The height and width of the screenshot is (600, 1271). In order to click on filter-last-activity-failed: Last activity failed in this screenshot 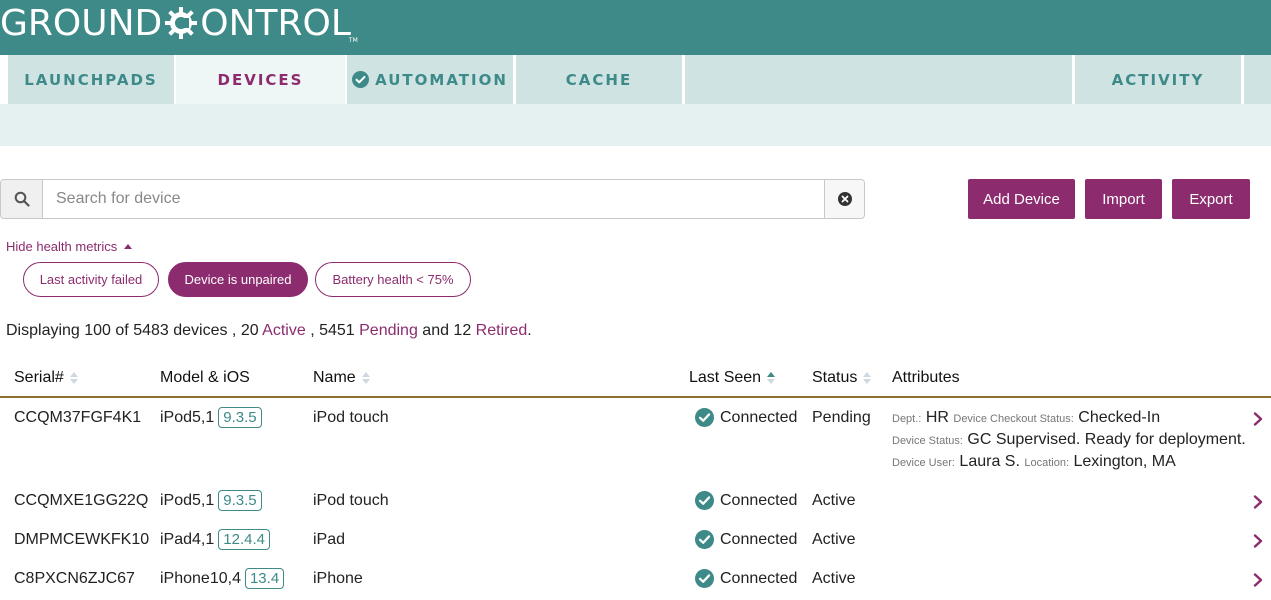, I will do `click(91, 279)`.